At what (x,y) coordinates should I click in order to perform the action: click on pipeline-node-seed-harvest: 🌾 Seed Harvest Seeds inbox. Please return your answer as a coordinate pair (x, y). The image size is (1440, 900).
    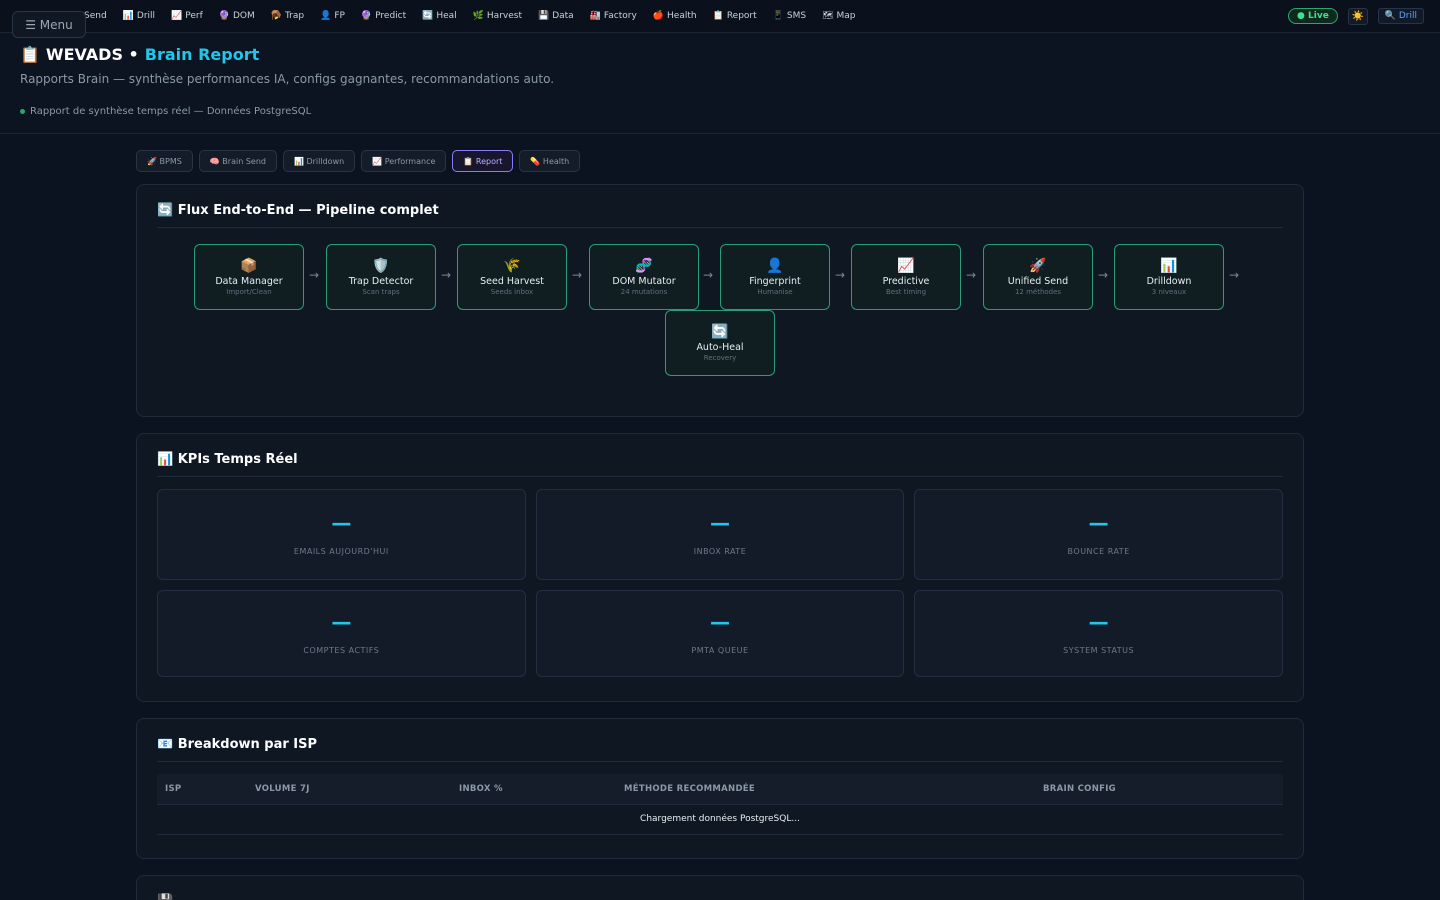
    Looking at the image, I should click on (512, 277).